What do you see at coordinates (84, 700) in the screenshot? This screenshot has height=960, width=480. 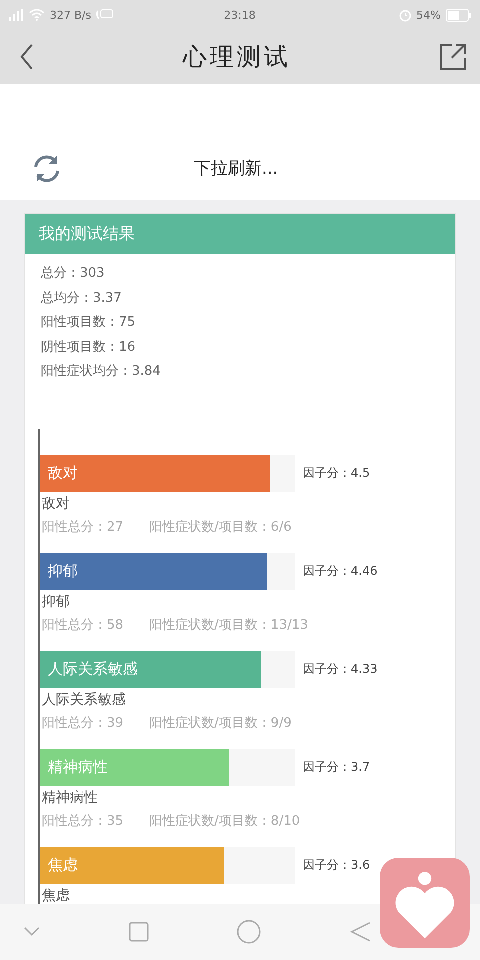 I see `factor-name: 人际关系敏感` at bounding box center [84, 700].